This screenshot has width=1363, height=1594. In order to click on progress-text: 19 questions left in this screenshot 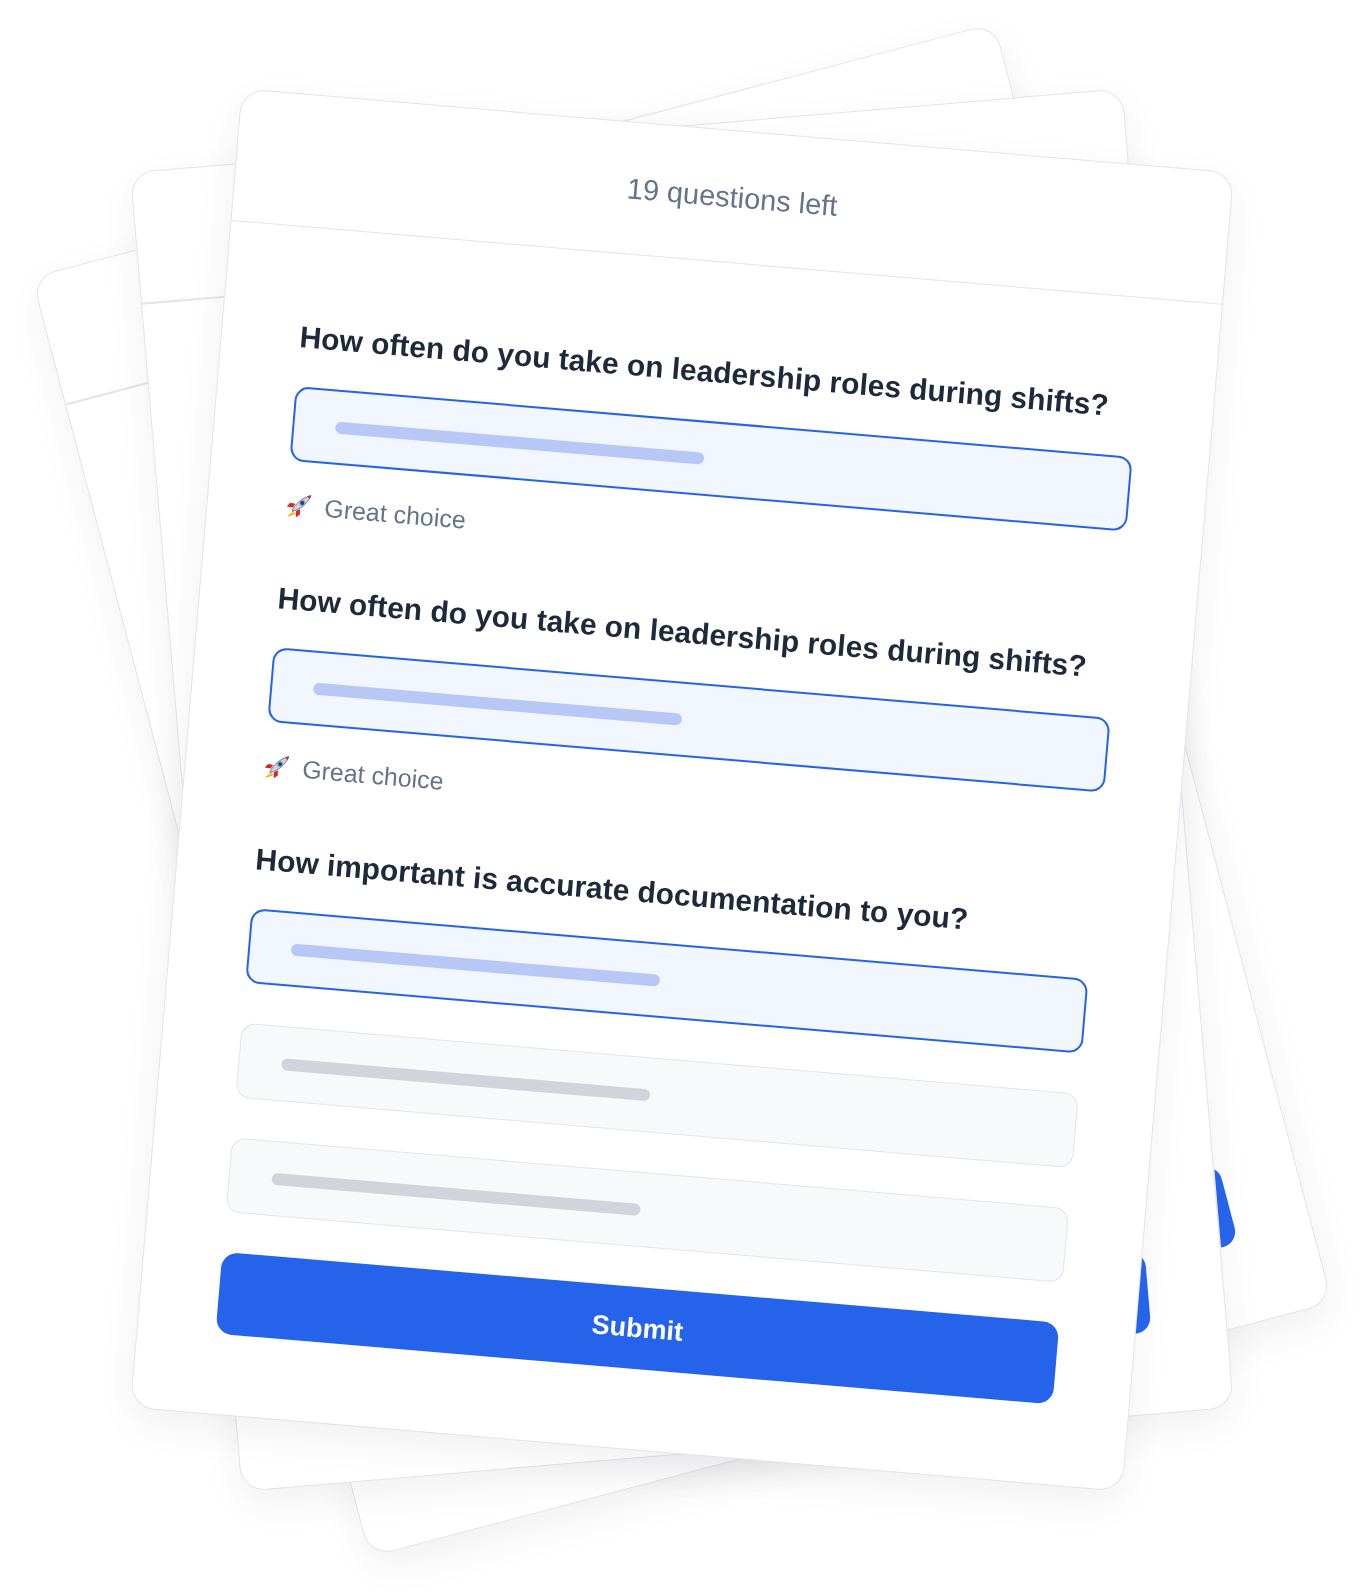, I will do `click(732, 197)`.